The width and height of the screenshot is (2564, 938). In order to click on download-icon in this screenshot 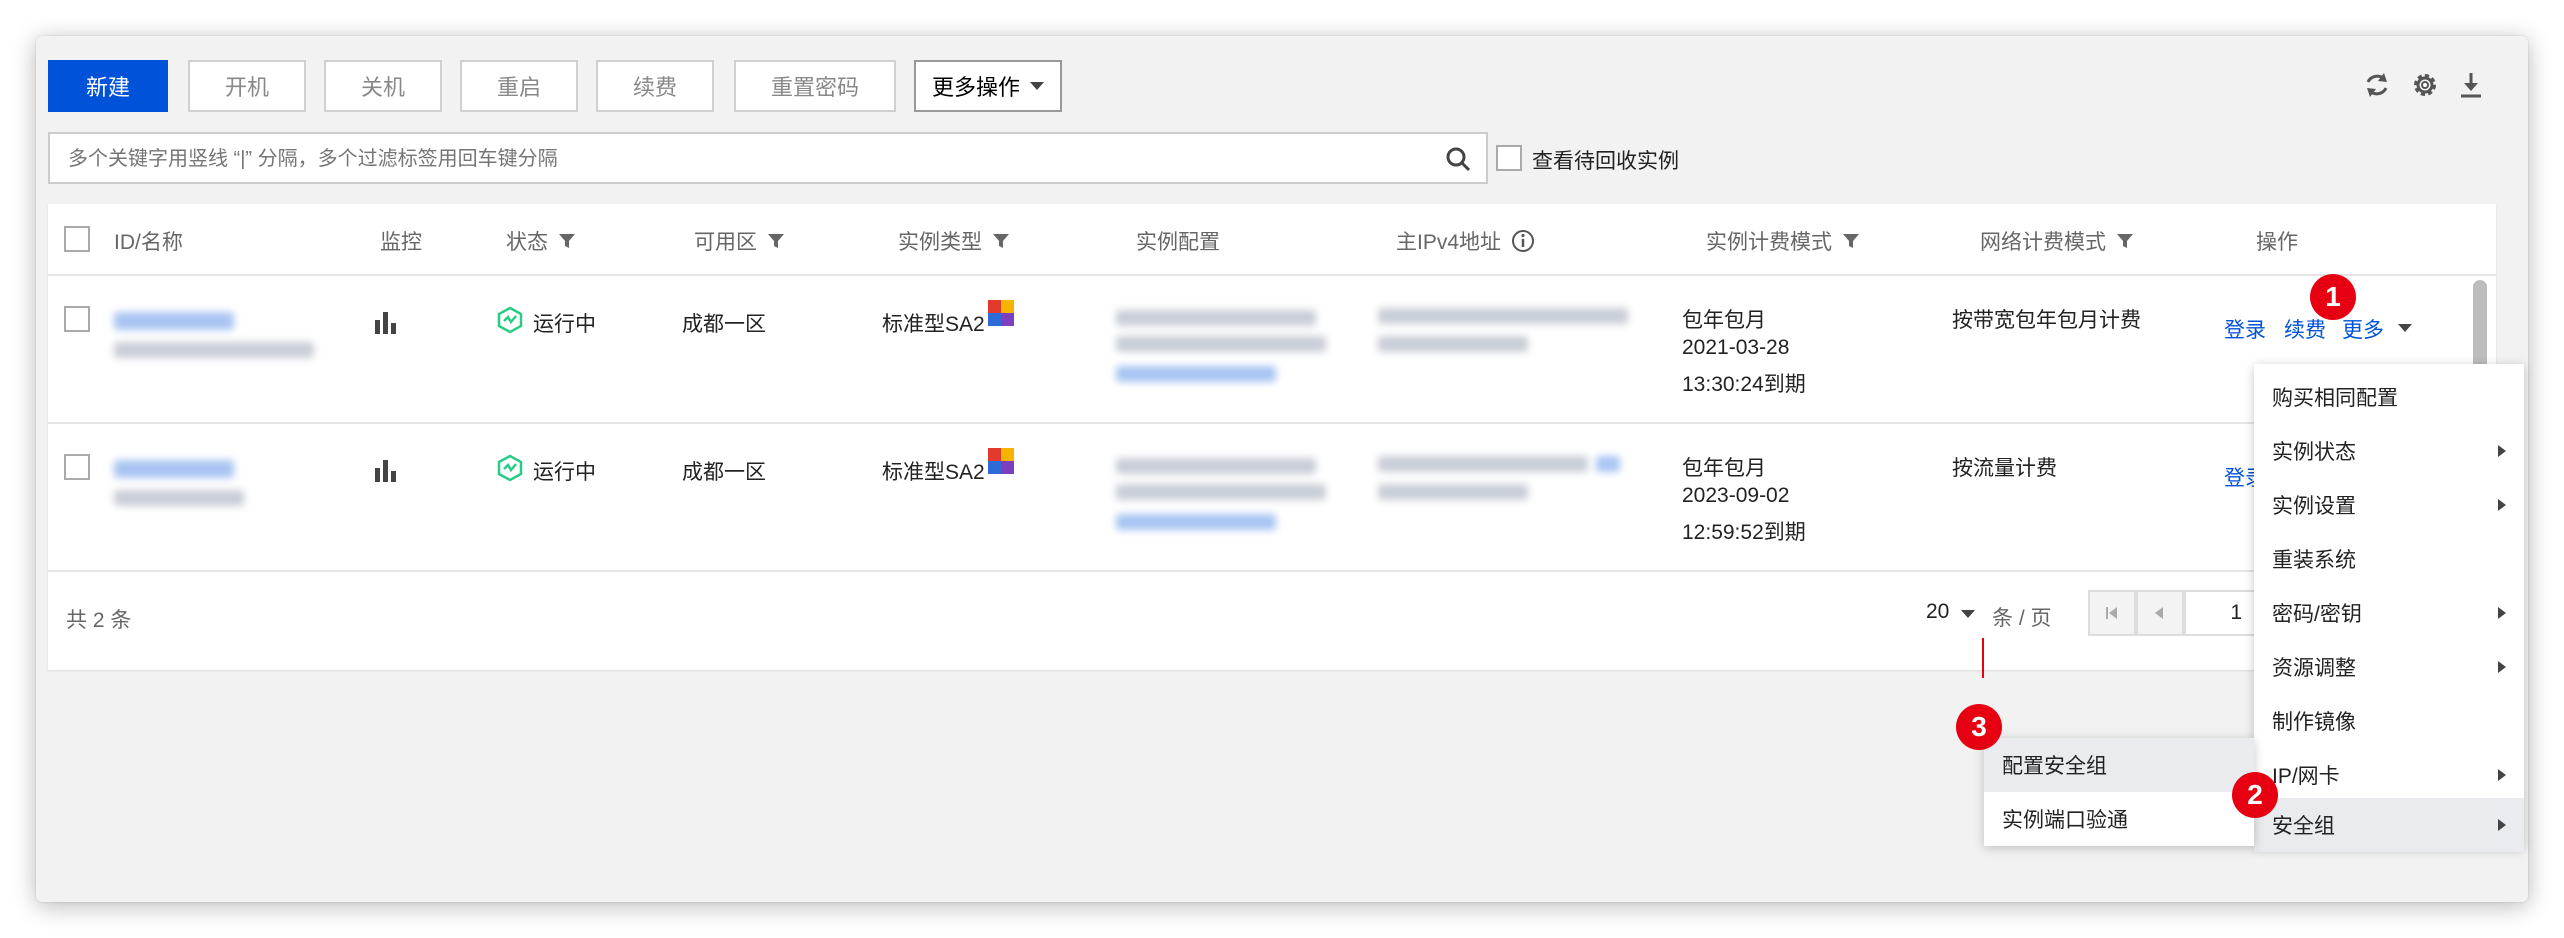, I will do `click(2471, 85)`.